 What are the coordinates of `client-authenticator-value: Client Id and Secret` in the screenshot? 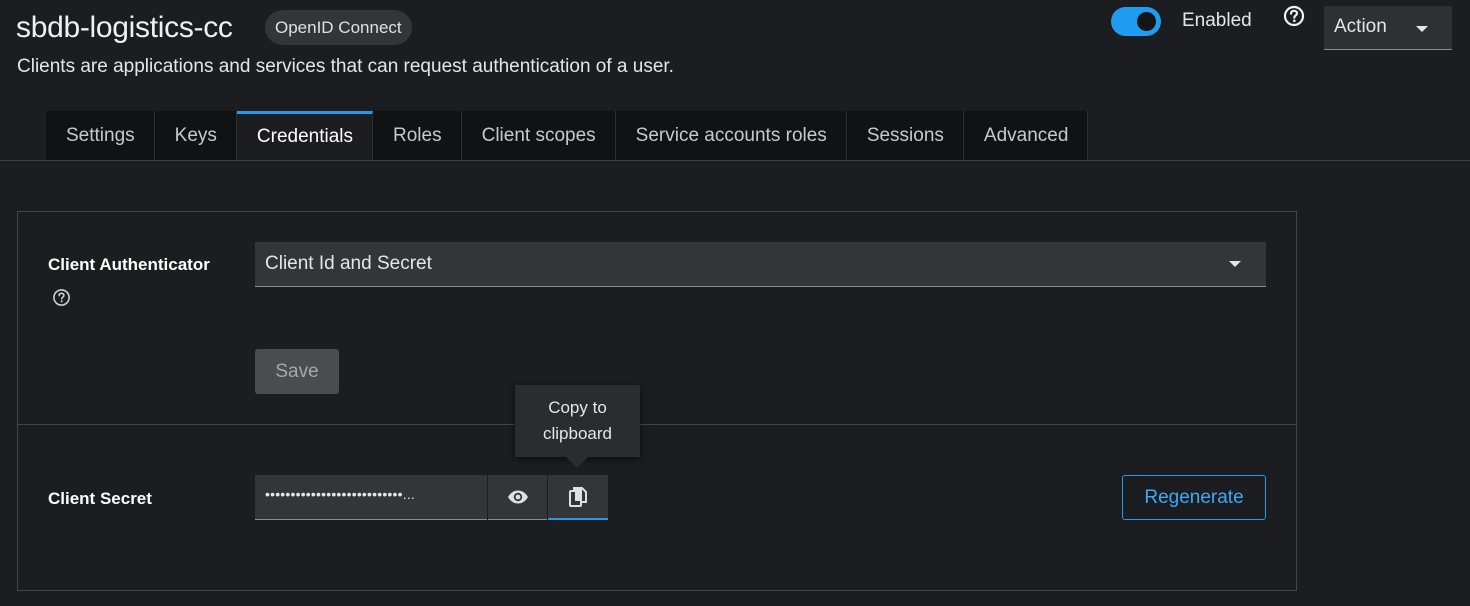 It's located at (348, 263).